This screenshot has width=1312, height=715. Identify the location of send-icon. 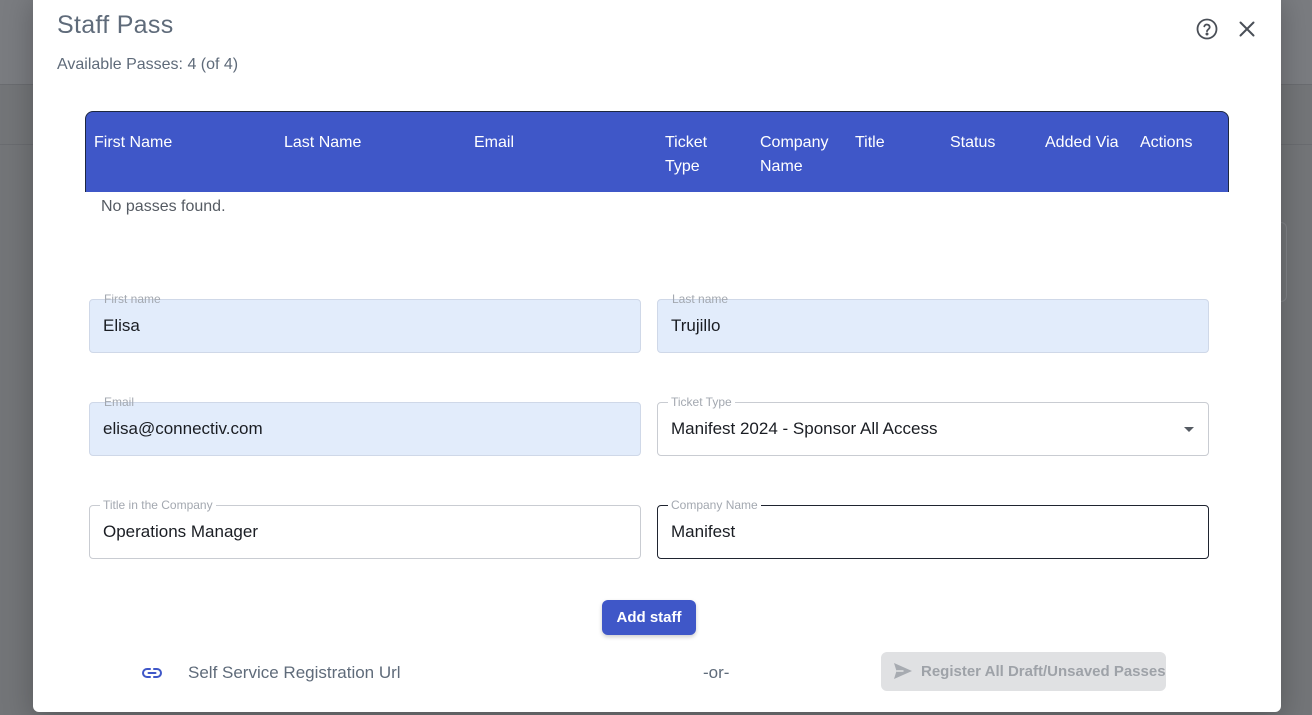
(903, 671).